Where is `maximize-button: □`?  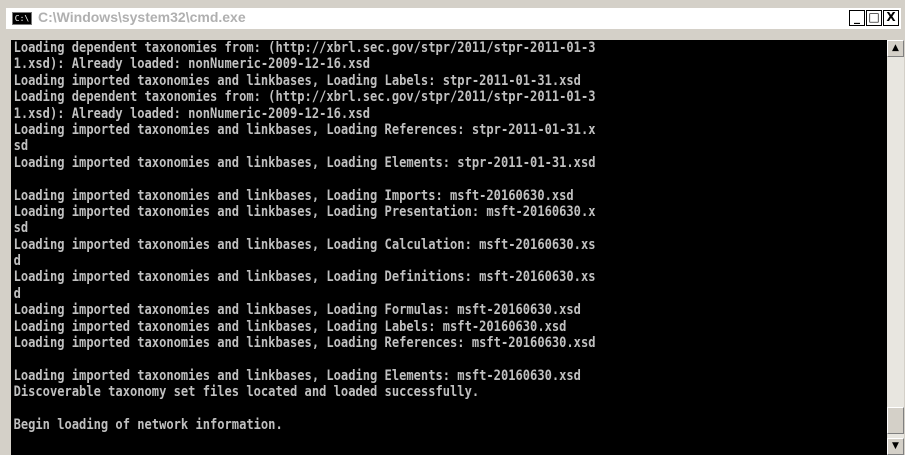
maximize-button: □ is located at coordinates (874, 18).